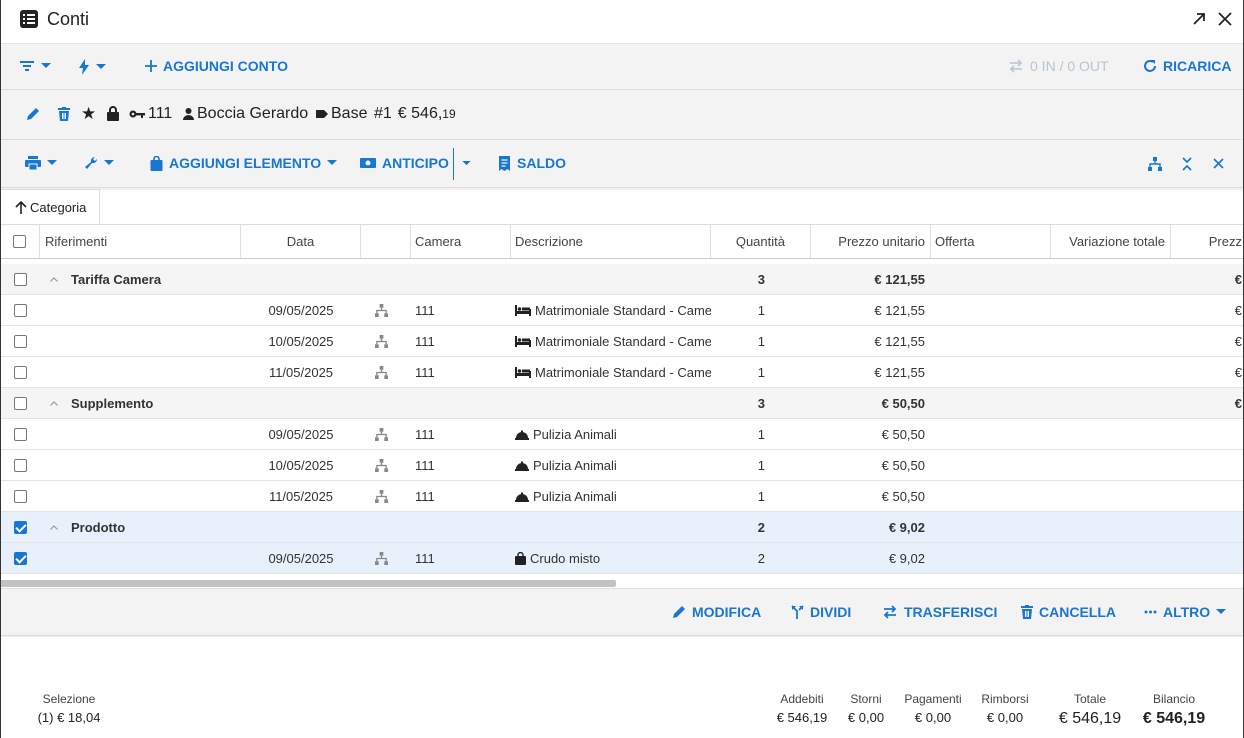 This screenshot has height=738, width=1244. Describe the element at coordinates (1238, 372) in the screenshot. I see `price-cell: €` at that location.